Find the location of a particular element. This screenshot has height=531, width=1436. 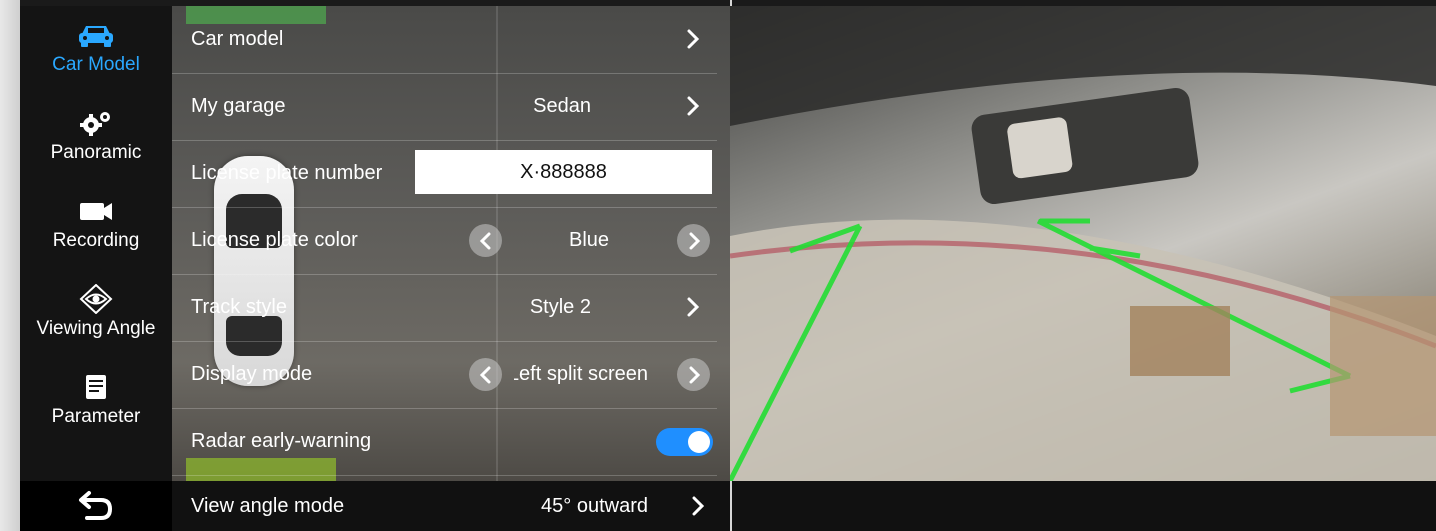

back-arrow-icon is located at coordinates (96, 505).